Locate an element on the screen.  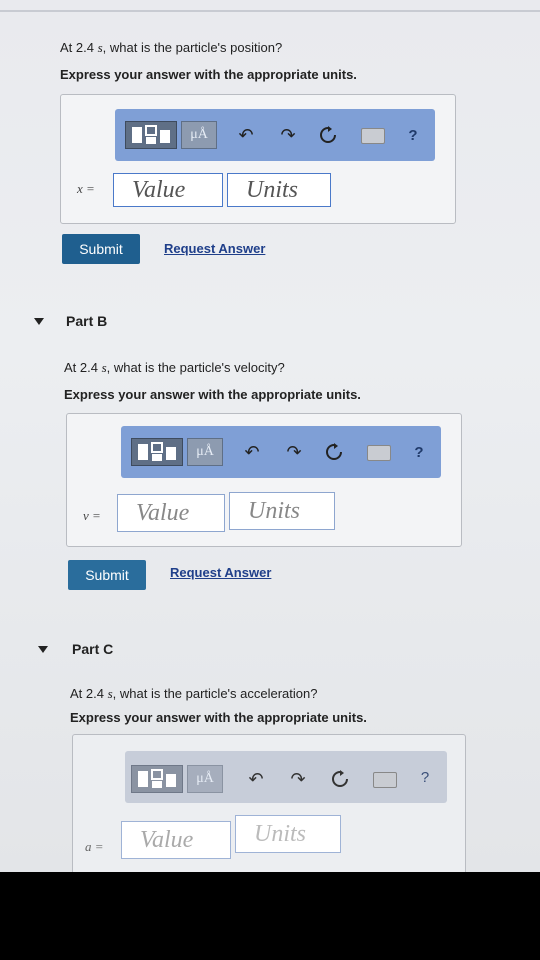
partC-variable-label: a = is located at coordinates (94, 846).